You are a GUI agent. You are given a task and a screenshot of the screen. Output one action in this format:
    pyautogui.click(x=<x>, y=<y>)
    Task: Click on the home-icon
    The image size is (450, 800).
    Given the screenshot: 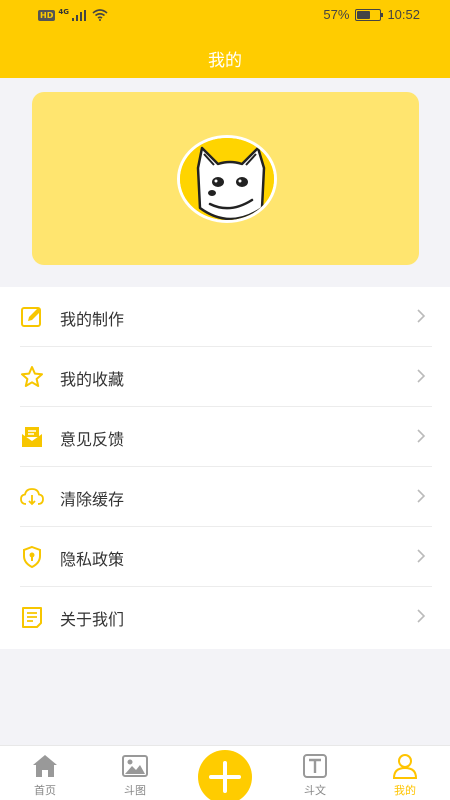 What is the action you would take?
    pyautogui.click(x=45, y=766)
    